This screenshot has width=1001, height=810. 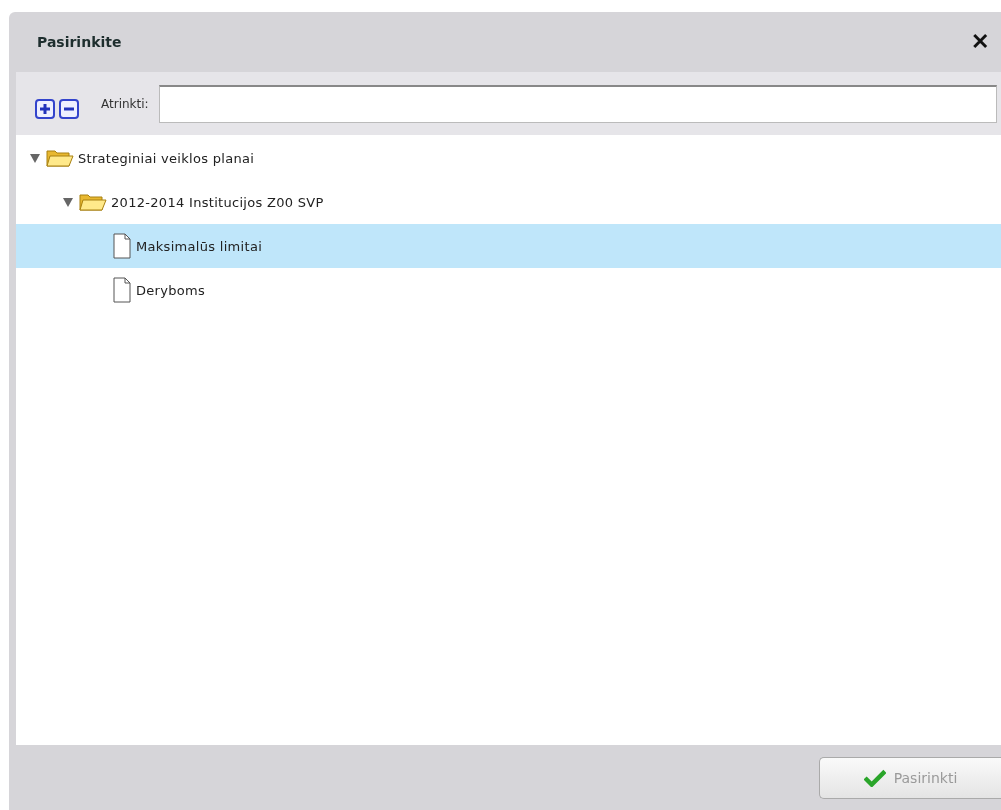 I want to click on close-button: ✕, so click(x=980, y=42).